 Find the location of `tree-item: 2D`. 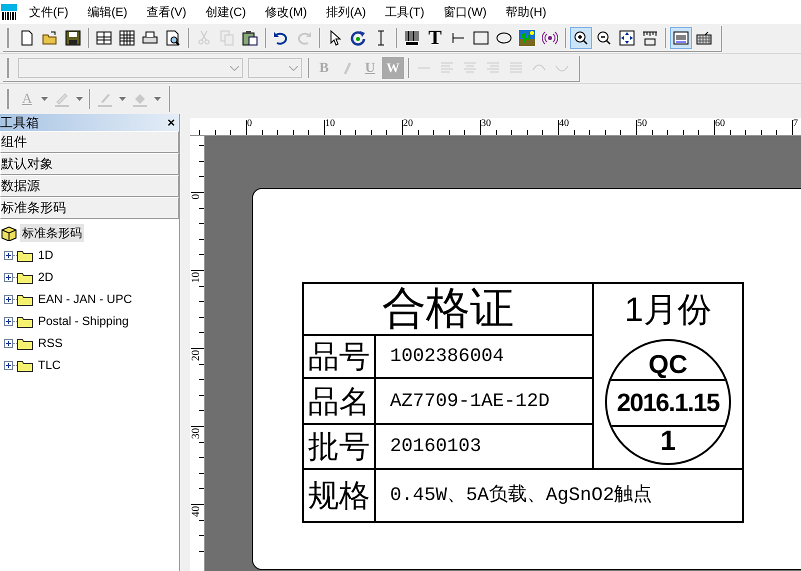

tree-item: 2D is located at coordinates (46, 277).